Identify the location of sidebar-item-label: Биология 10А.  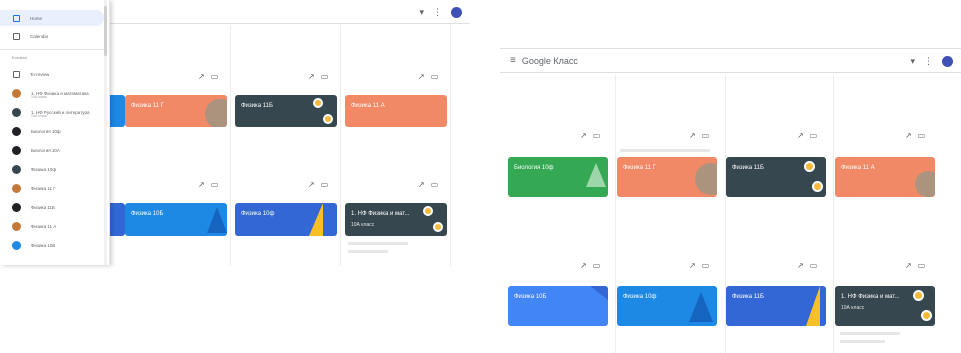
(45, 150).